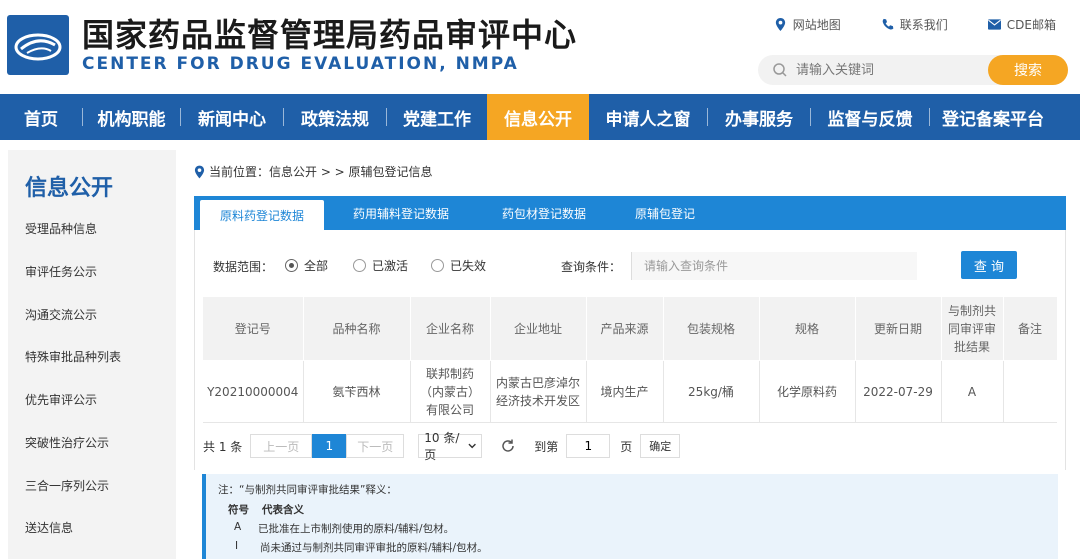  I want to click on next-page-button: 下一页, so click(375, 446).